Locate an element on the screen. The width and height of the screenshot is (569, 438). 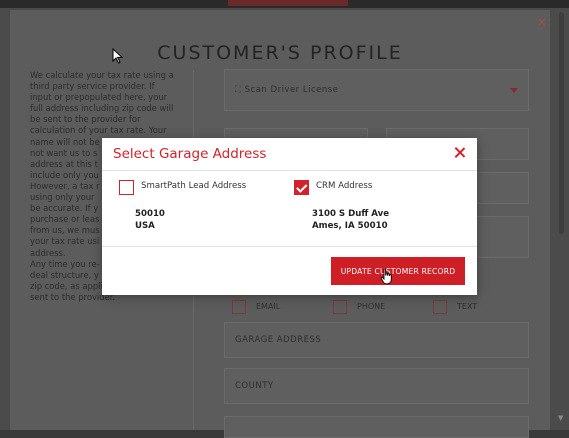
crm-label: CRM Address is located at coordinates (344, 186).